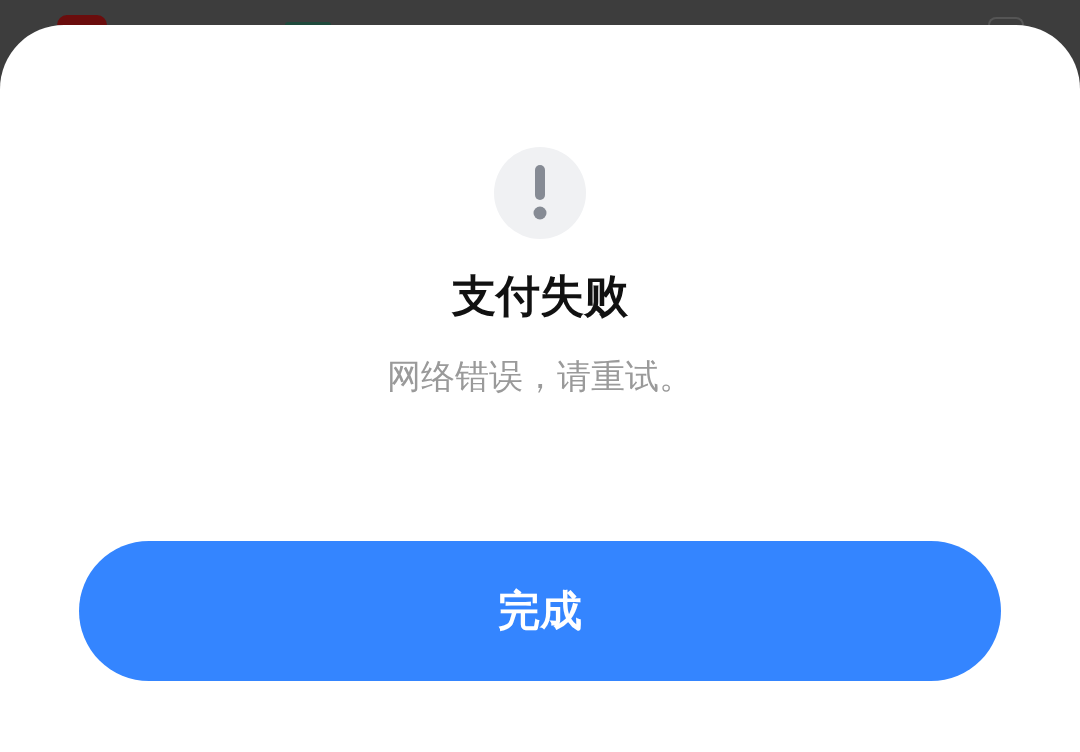 Image resolution: width=1080 pixels, height=752 pixels. What do you see at coordinates (540, 376) in the screenshot?
I see `error-message: 网络错误，请重试。` at bounding box center [540, 376].